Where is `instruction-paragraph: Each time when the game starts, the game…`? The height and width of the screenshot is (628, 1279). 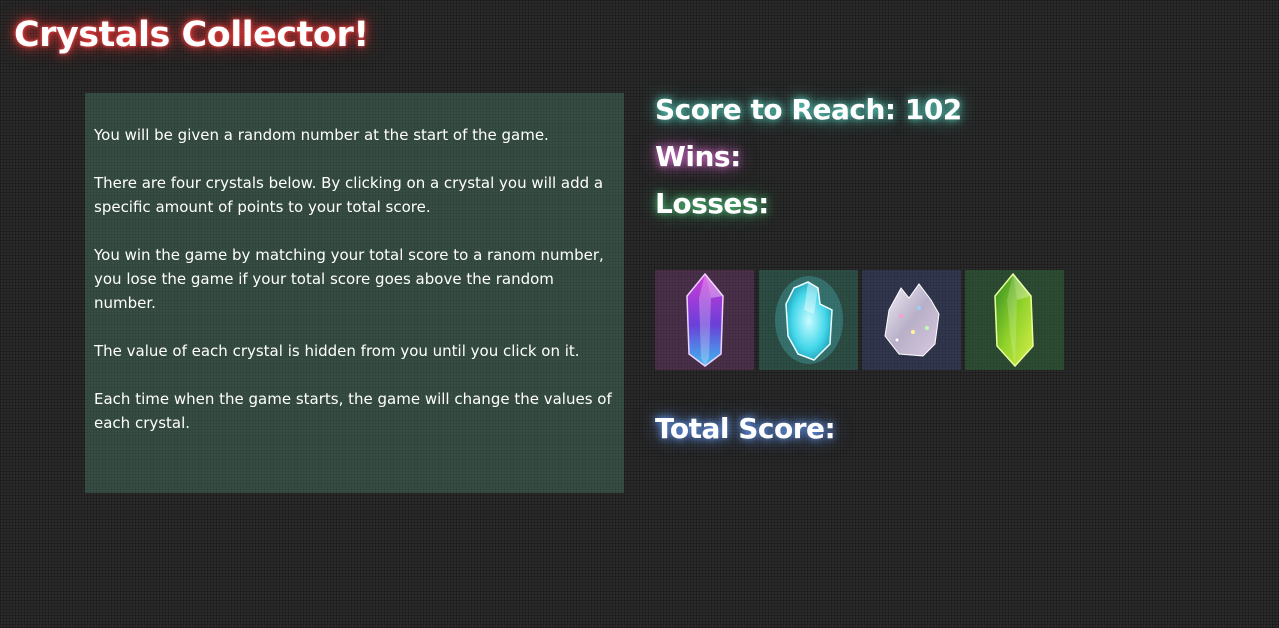 instruction-paragraph: Each time when the game starts, the game… is located at coordinates (353, 411).